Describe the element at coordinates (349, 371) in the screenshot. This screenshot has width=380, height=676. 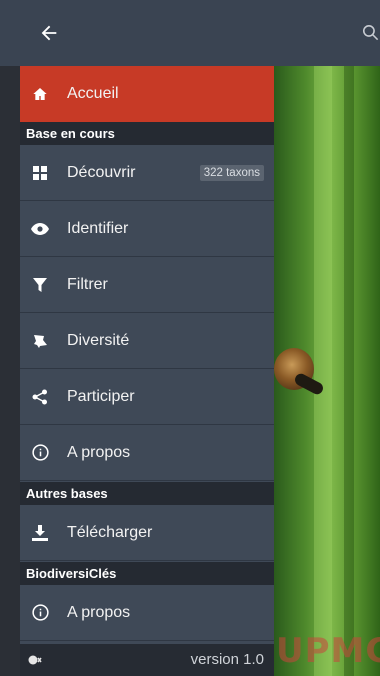
I see `leaf-shadow` at that location.